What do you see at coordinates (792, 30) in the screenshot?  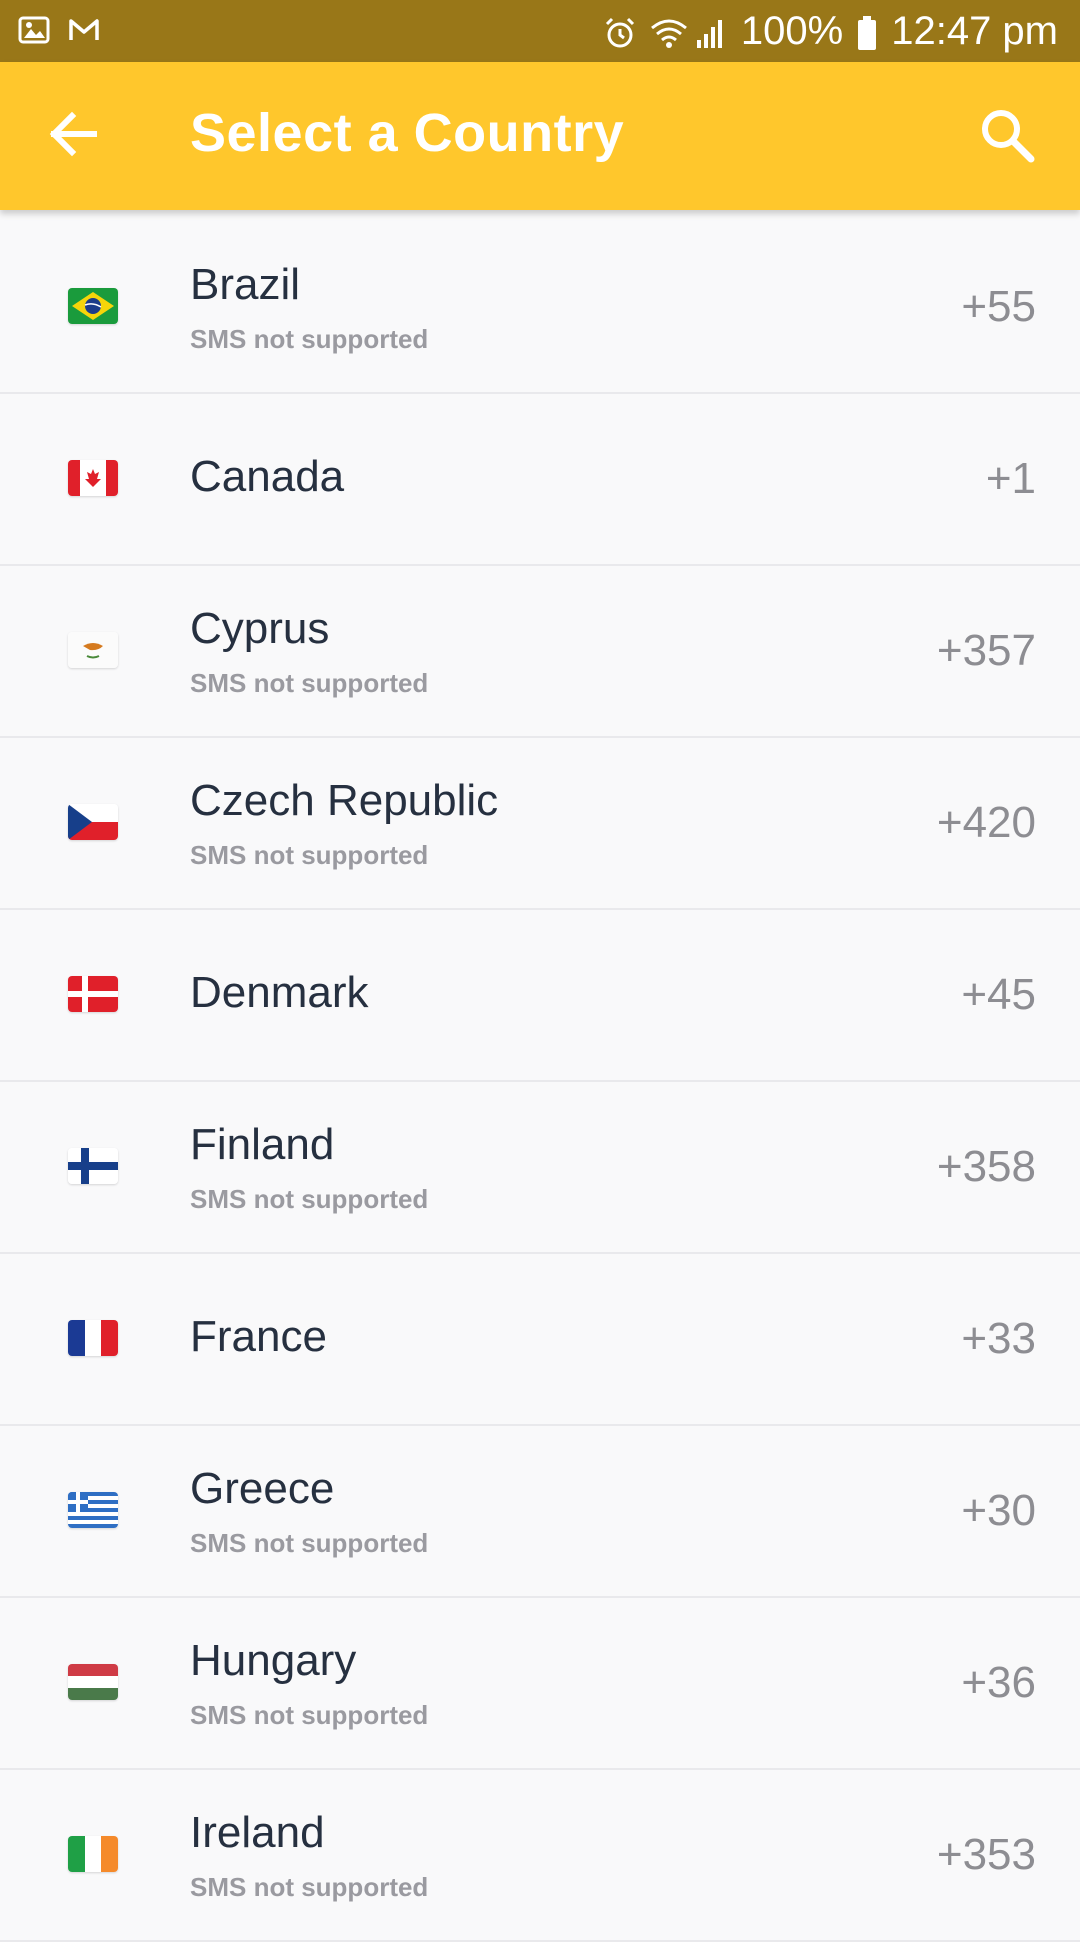 I see `battery-percent: 100%` at bounding box center [792, 30].